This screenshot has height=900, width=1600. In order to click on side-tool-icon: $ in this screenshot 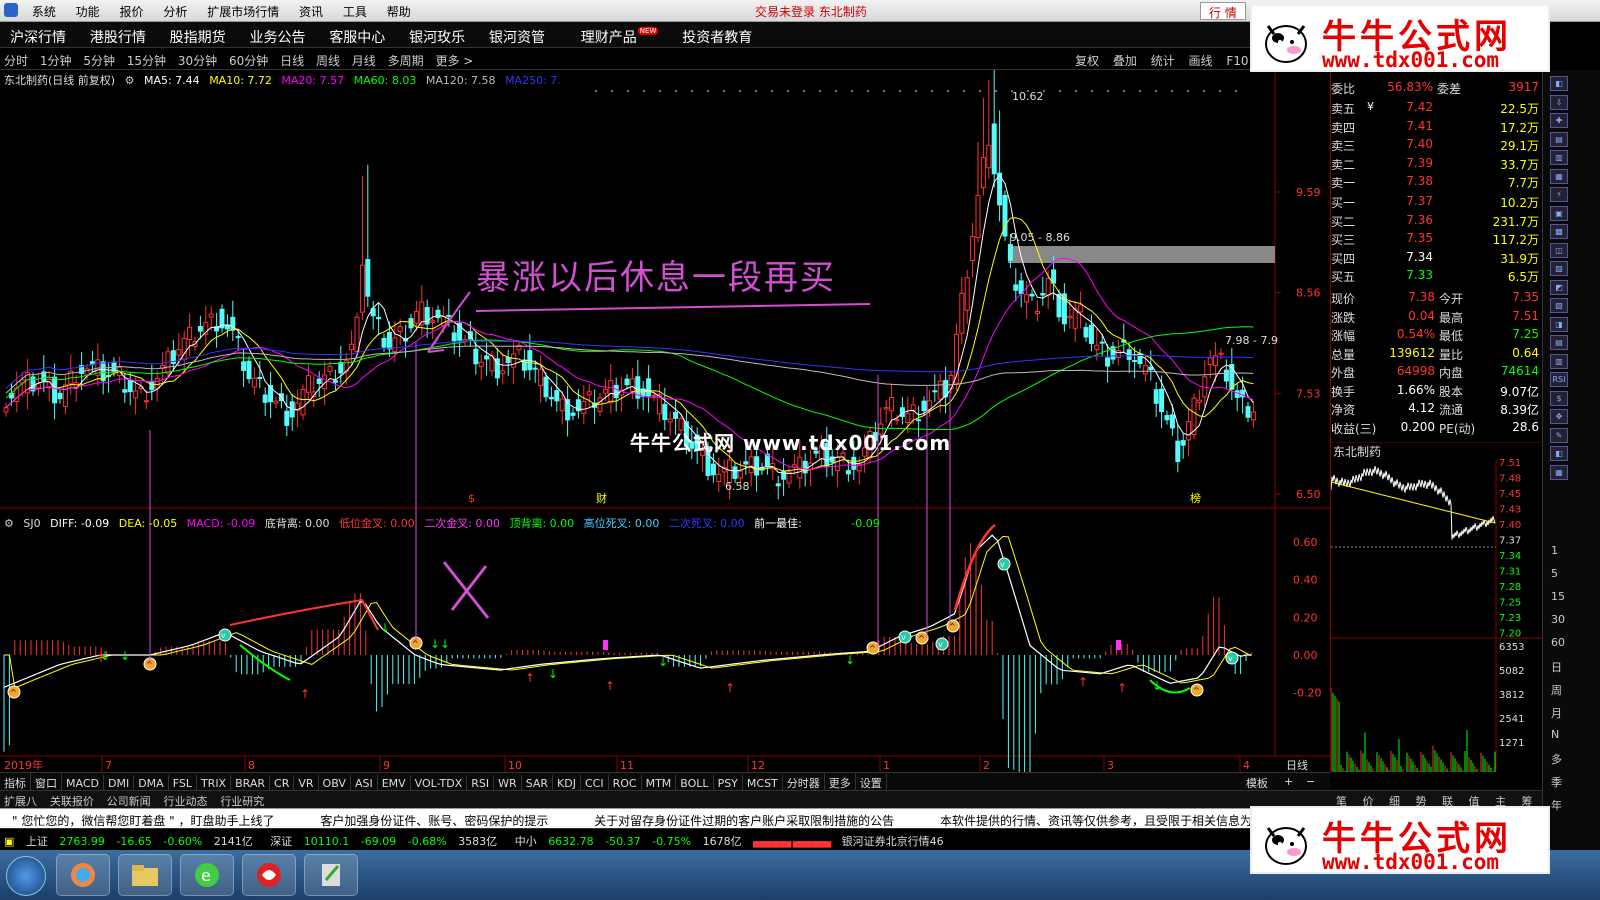, I will do `click(1559, 398)`.